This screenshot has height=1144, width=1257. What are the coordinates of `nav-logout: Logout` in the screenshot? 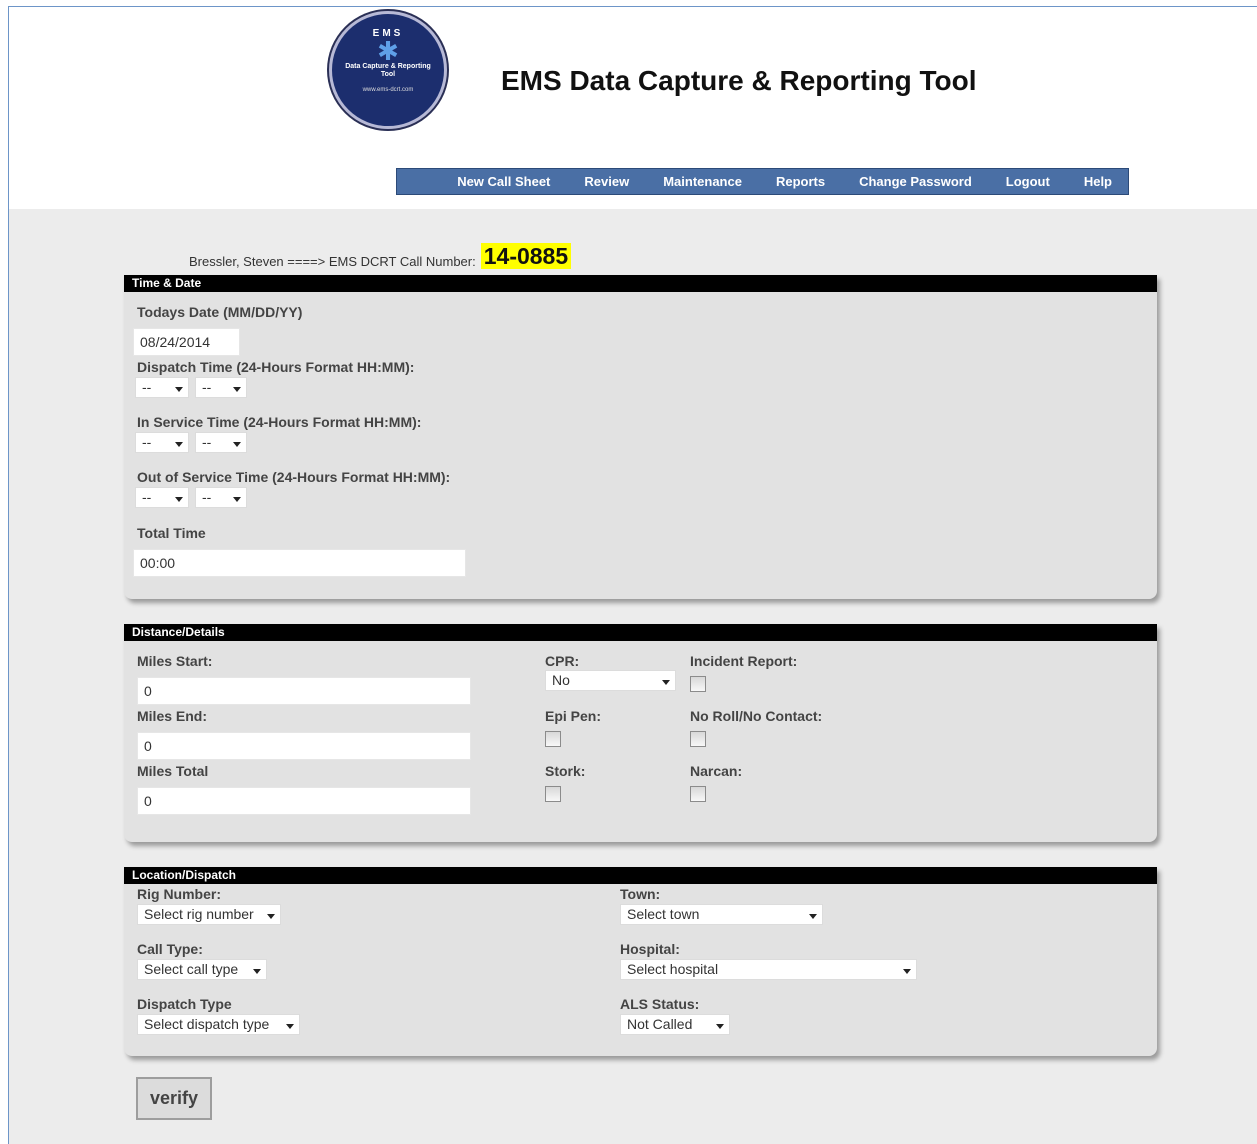 It's located at (1028, 181).